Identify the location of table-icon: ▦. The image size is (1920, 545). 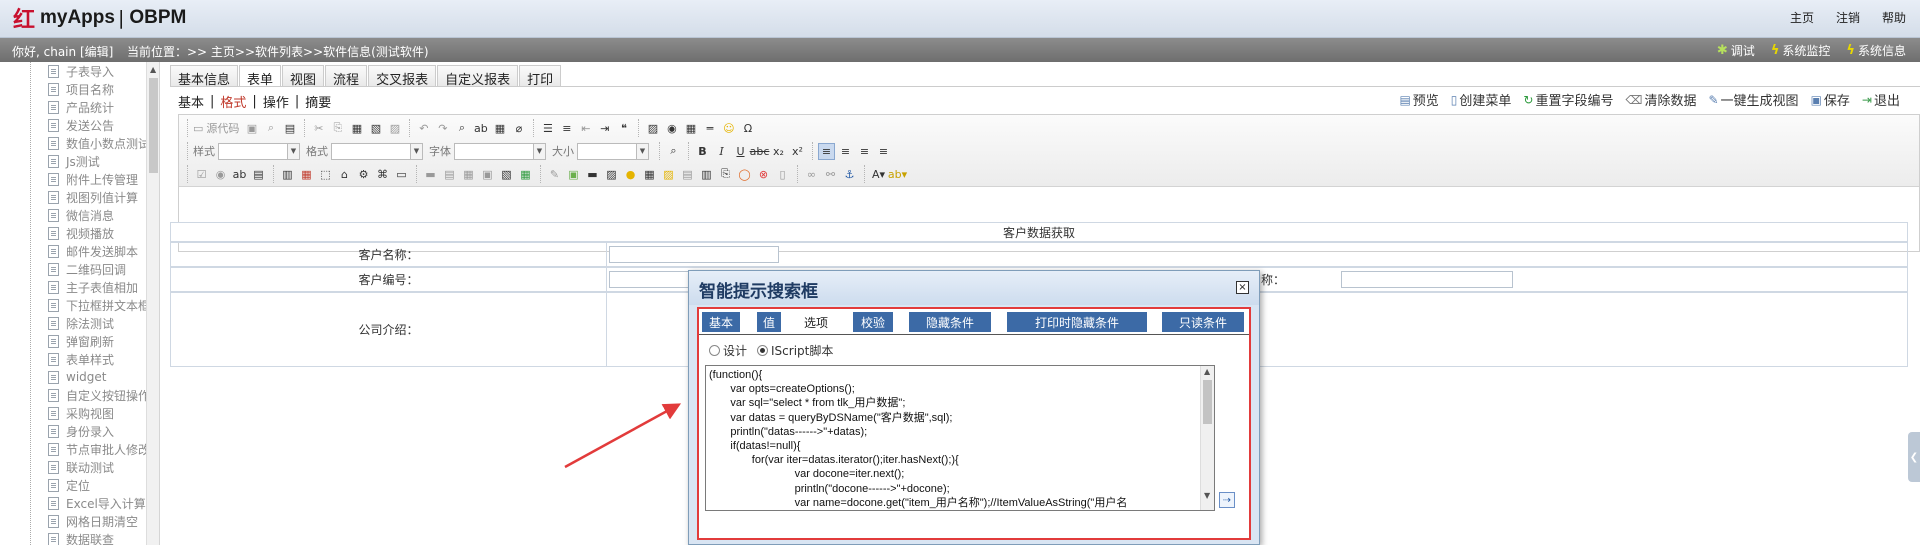
(690, 128).